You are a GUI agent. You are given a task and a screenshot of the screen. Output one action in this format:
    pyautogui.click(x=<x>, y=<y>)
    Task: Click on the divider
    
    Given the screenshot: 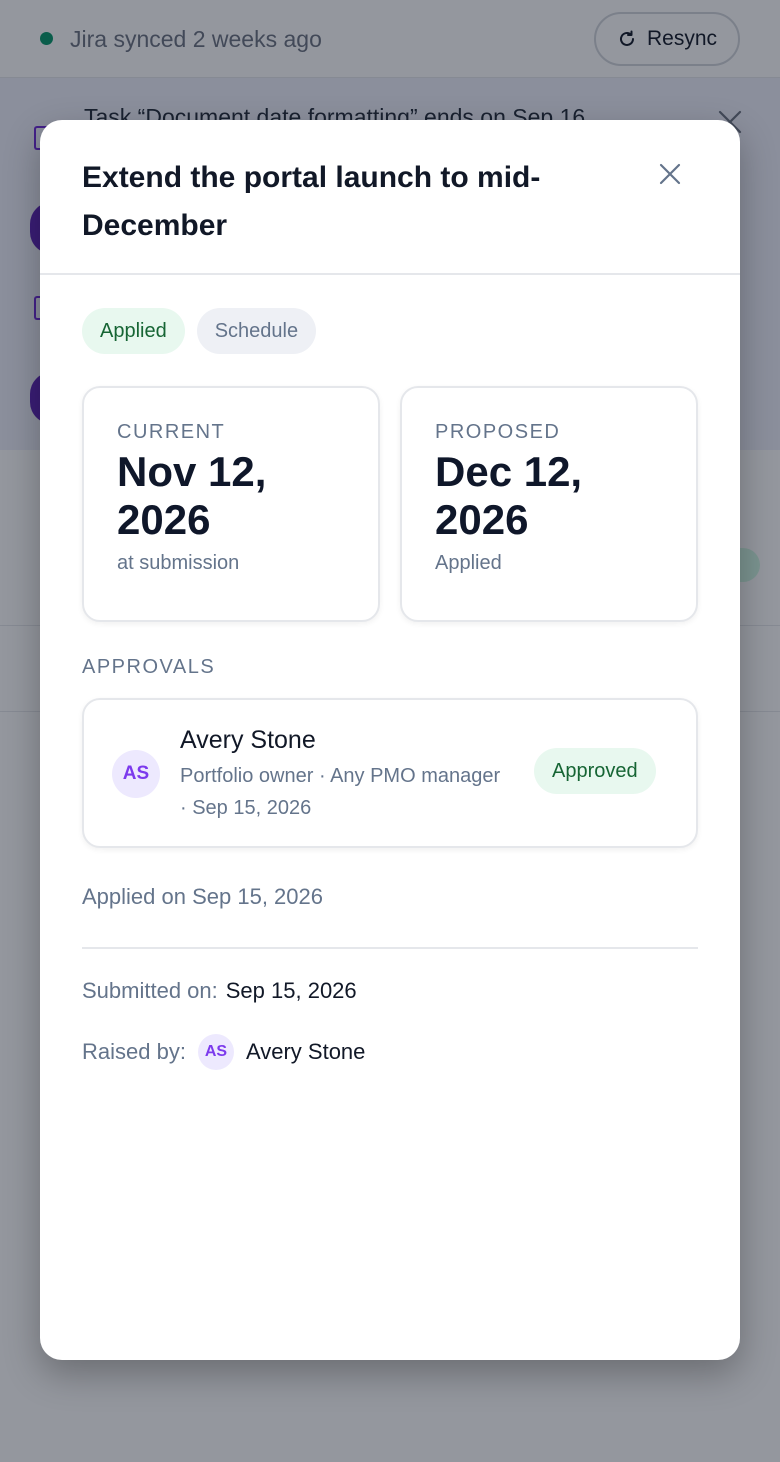 What is the action you would take?
    pyautogui.click(x=390, y=948)
    